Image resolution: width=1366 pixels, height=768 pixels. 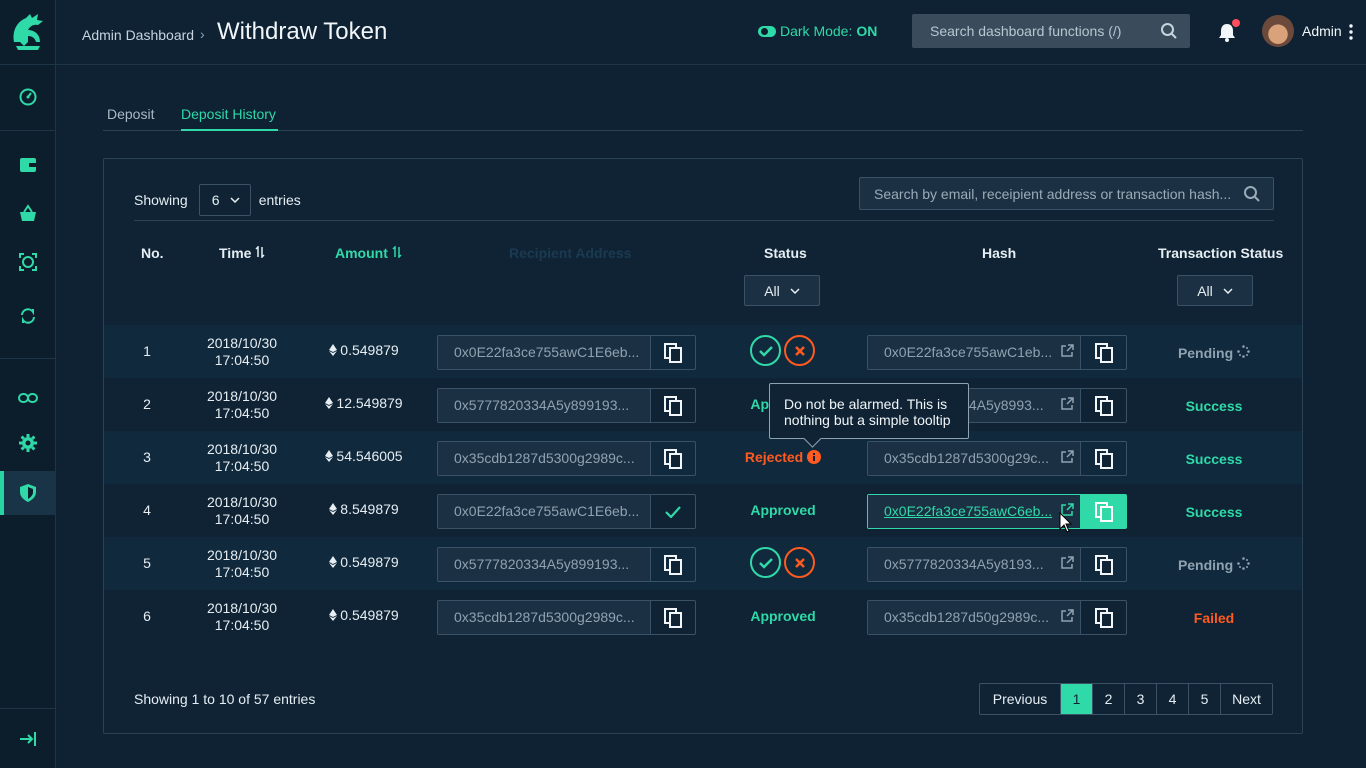 What do you see at coordinates (28, 493) in the screenshot?
I see `sidebar-item-security` at bounding box center [28, 493].